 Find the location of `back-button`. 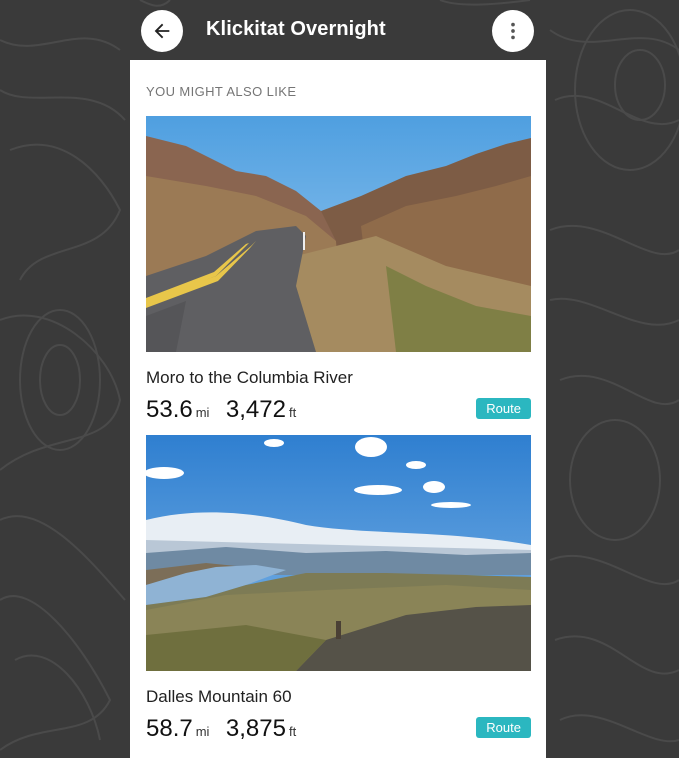

back-button is located at coordinates (162, 31).